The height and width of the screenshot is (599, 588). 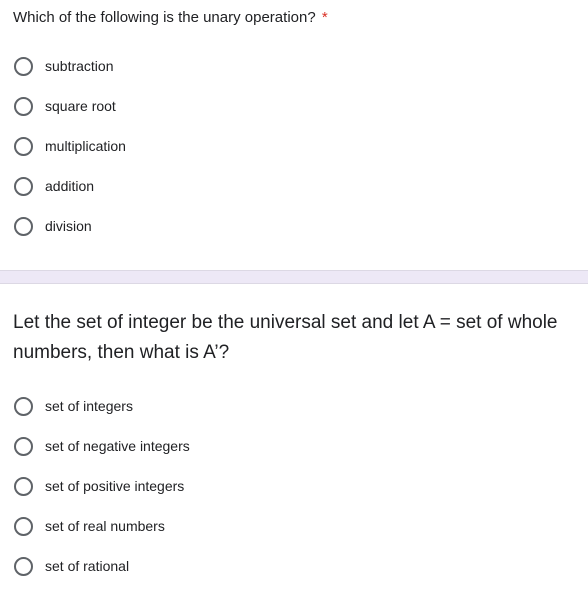 I want to click on radio-option-multiplication: multiplication, so click(x=294, y=146).